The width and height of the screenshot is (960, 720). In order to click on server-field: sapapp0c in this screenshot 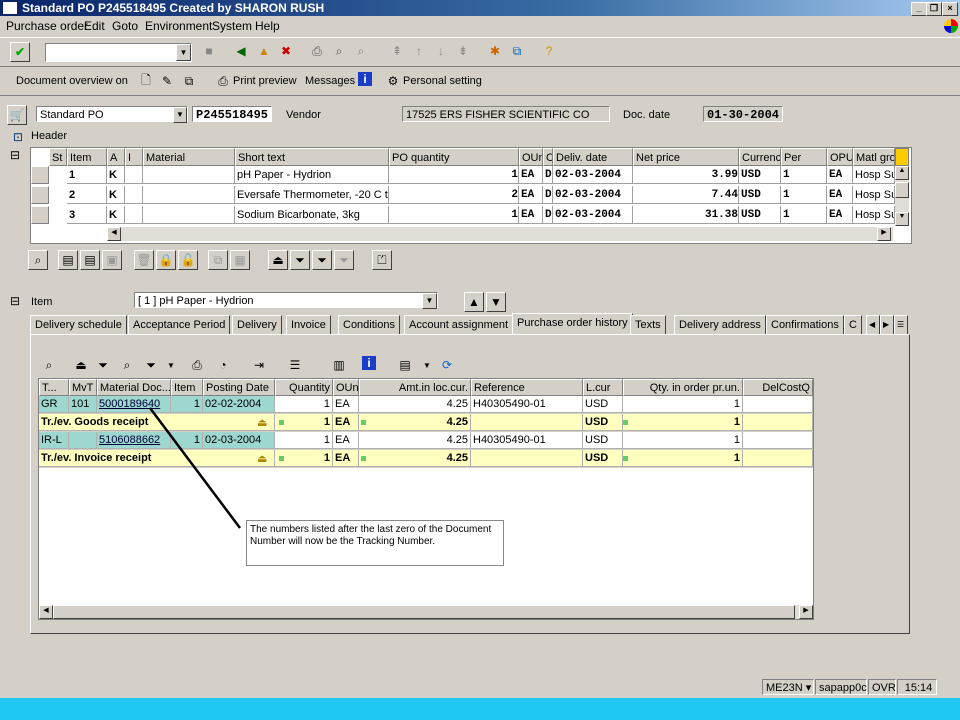, I will do `click(841, 687)`.